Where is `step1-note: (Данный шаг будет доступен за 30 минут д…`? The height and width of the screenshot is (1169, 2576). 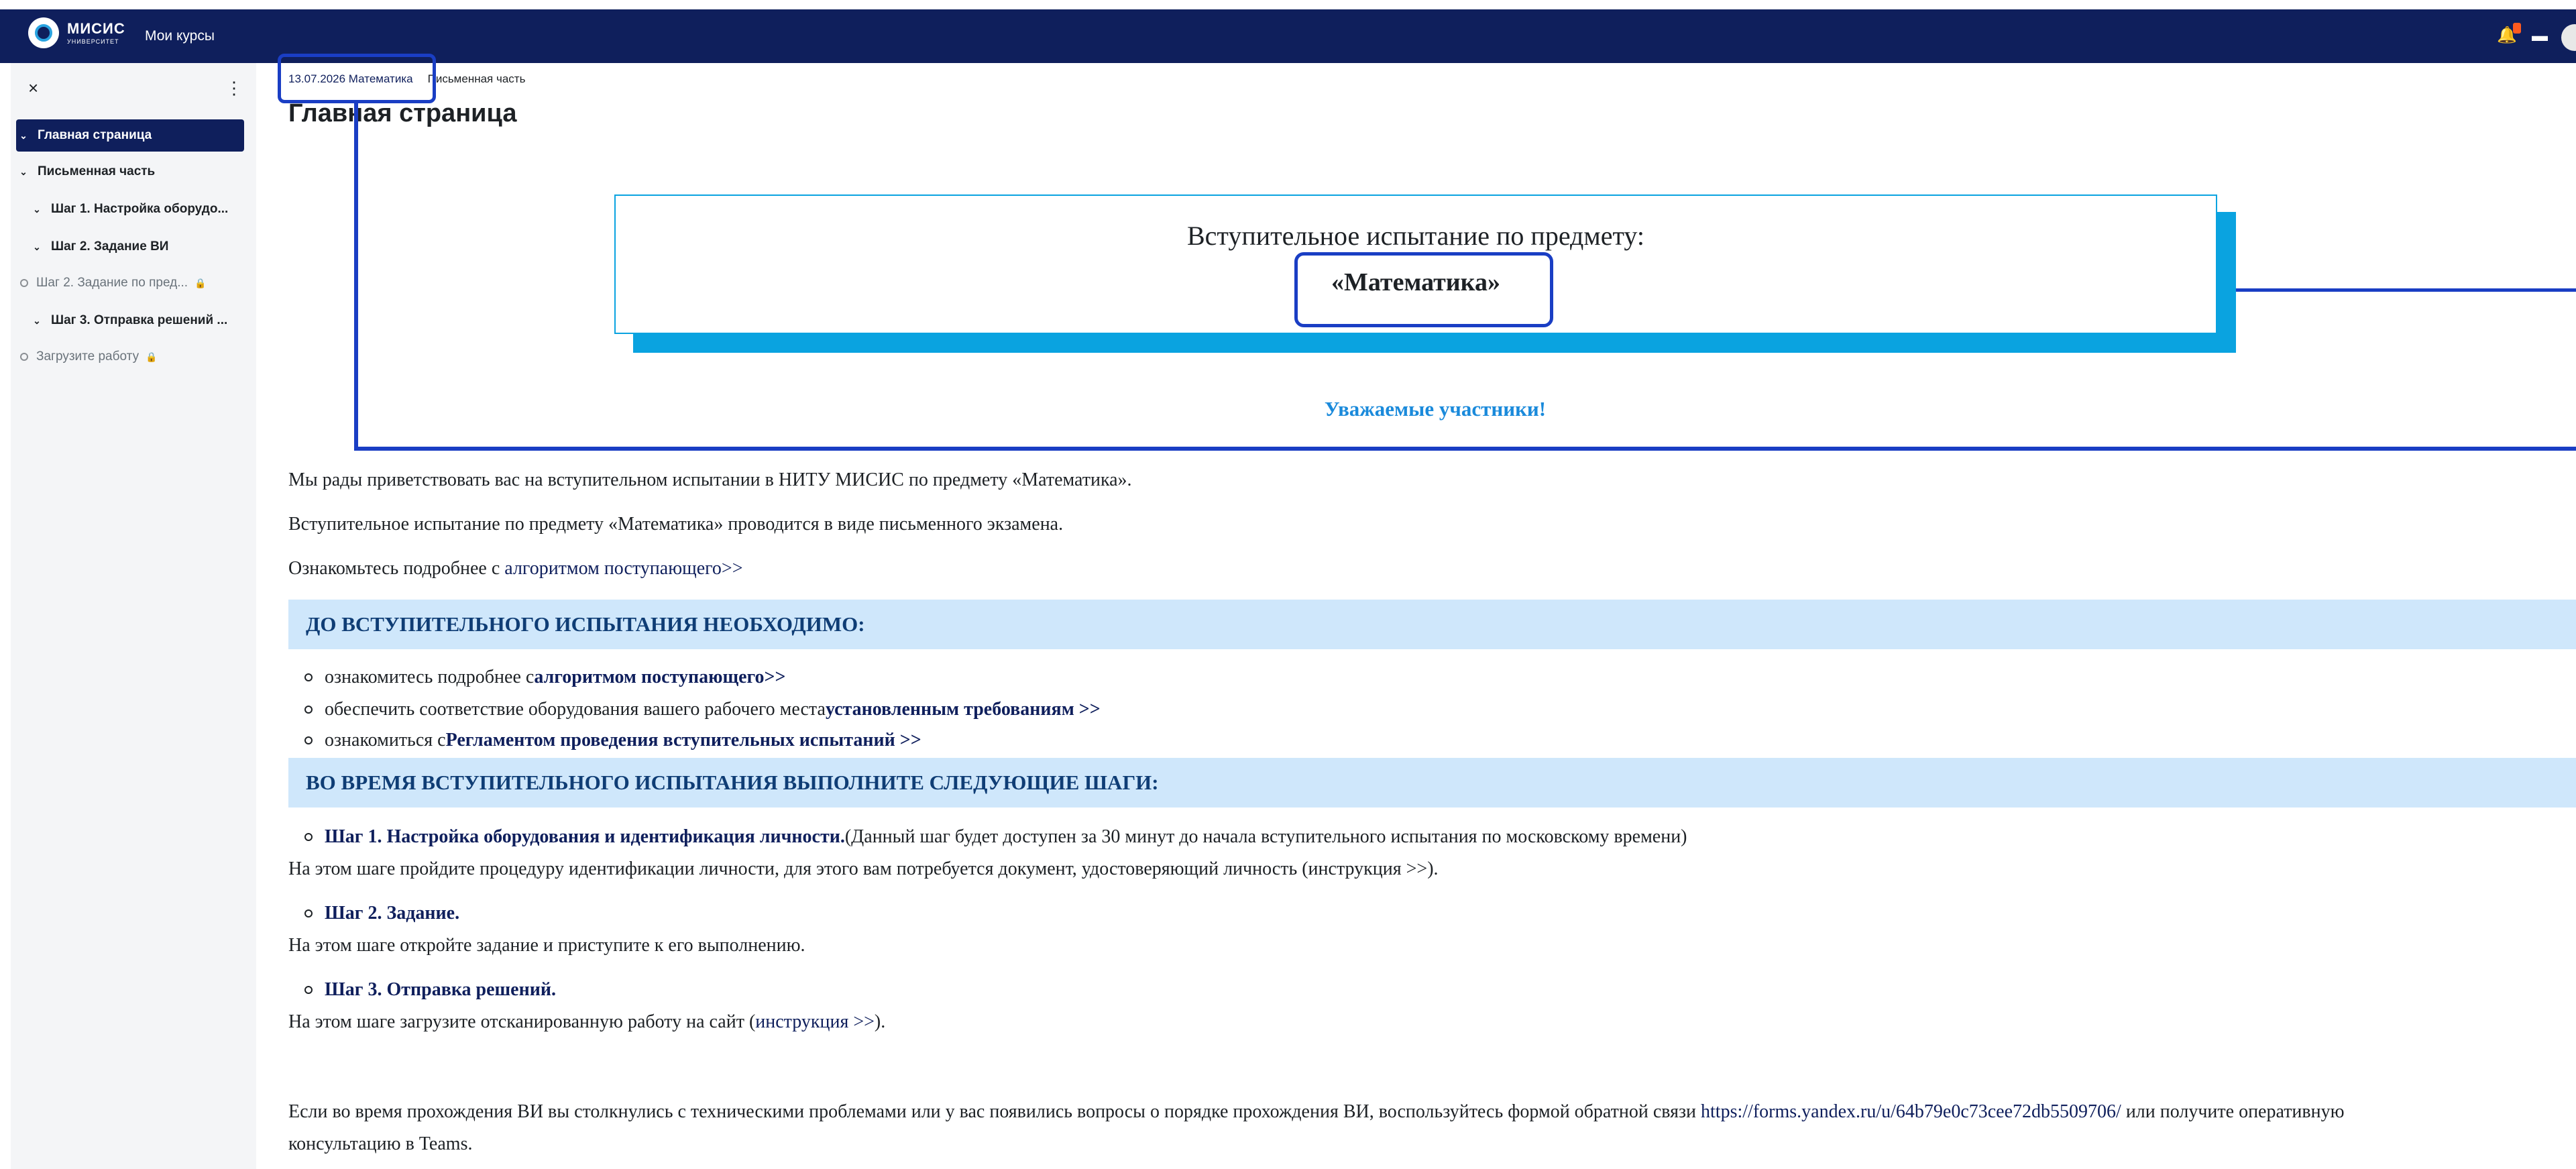 step1-note: (Данный шаг будет доступен за 30 минут д… is located at coordinates (1265, 837).